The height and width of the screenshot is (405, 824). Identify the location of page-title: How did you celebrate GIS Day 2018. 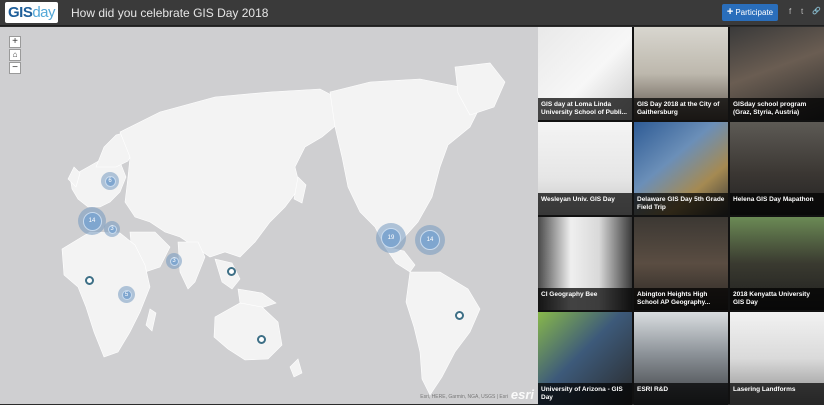
(170, 13).